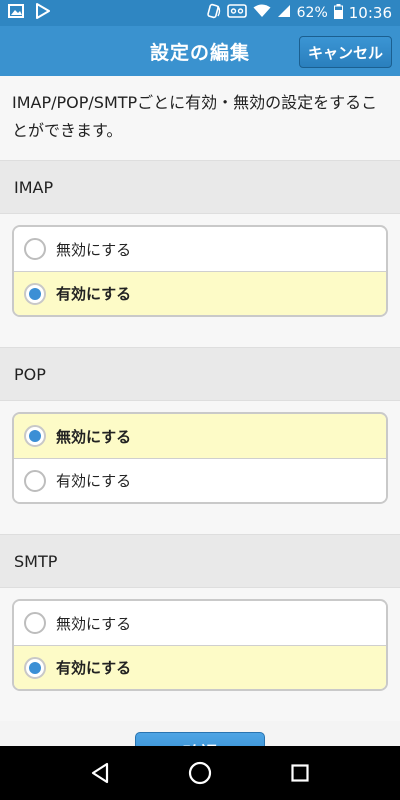 This screenshot has height=800, width=400. What do you see at coordinates (200, 249) in the screenshot?
I see `radio-imap-disable: 無効にする` at bounding box center [200, 249].